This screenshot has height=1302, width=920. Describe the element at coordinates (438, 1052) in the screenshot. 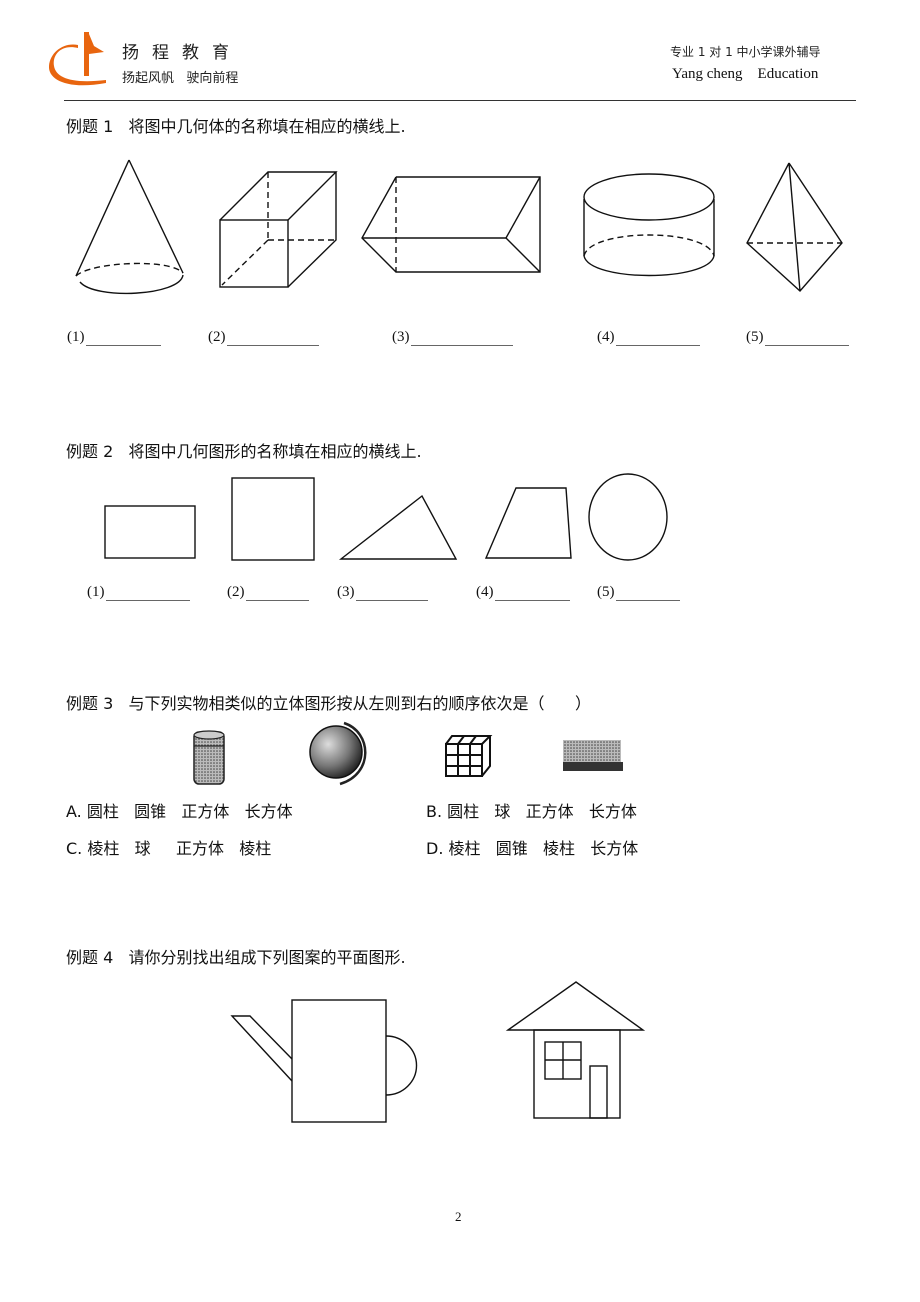

I see `pattern-figures` at that location.